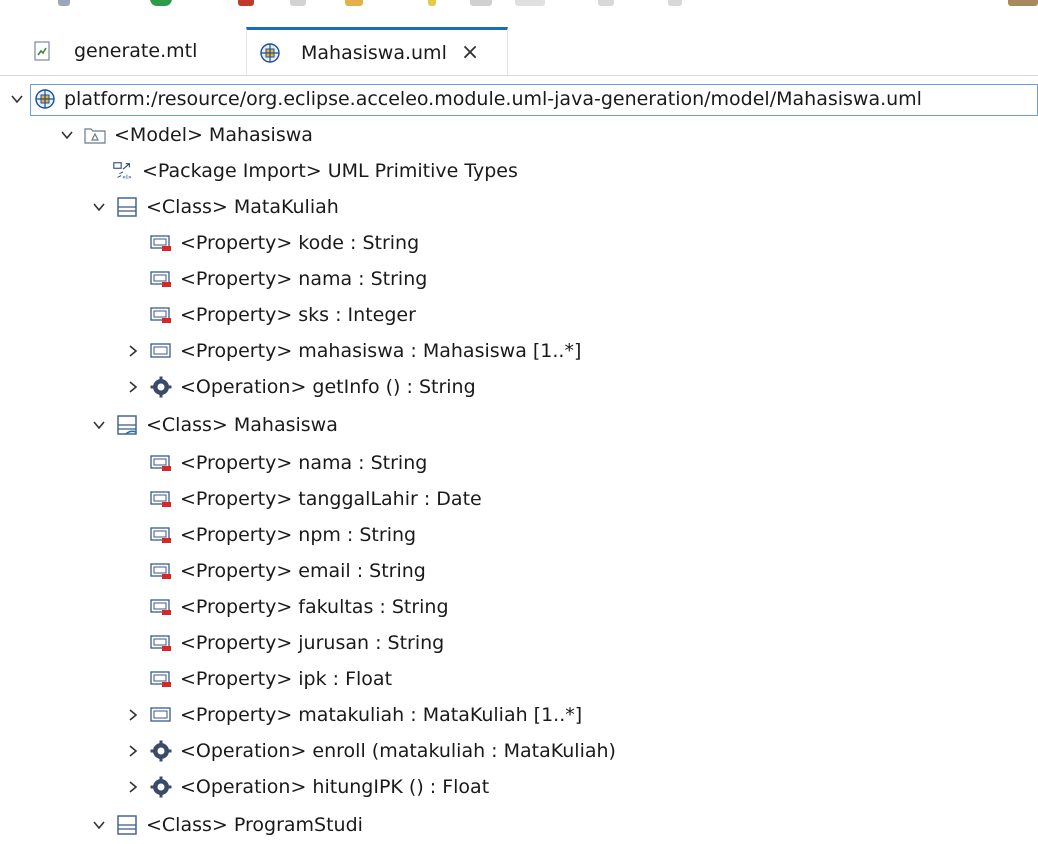 This screenshot has width=1038, height=844. What do you see at coordinates (300, 243) in the screenshot?
I see `property-label: <Property> kode : String` at bounding box center [300, 243].